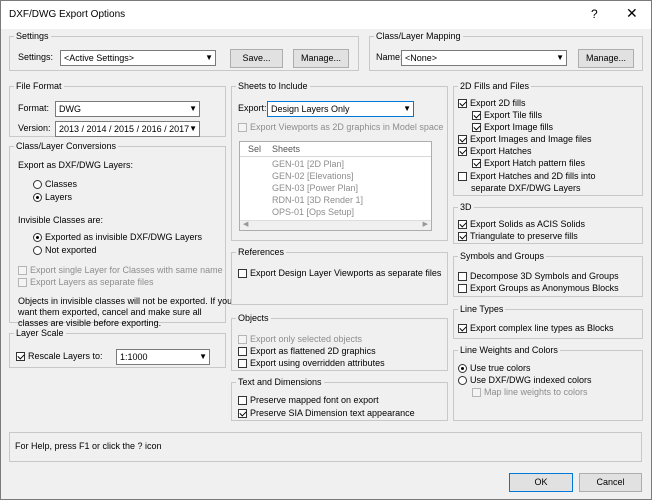 The width and height of the screenshot is (652, 500). Describe the element at coordinates (117, 237) in the screenshot. I see `exported-invisible-radio: Exported as invisible DXF/DWG Layers` at that location.